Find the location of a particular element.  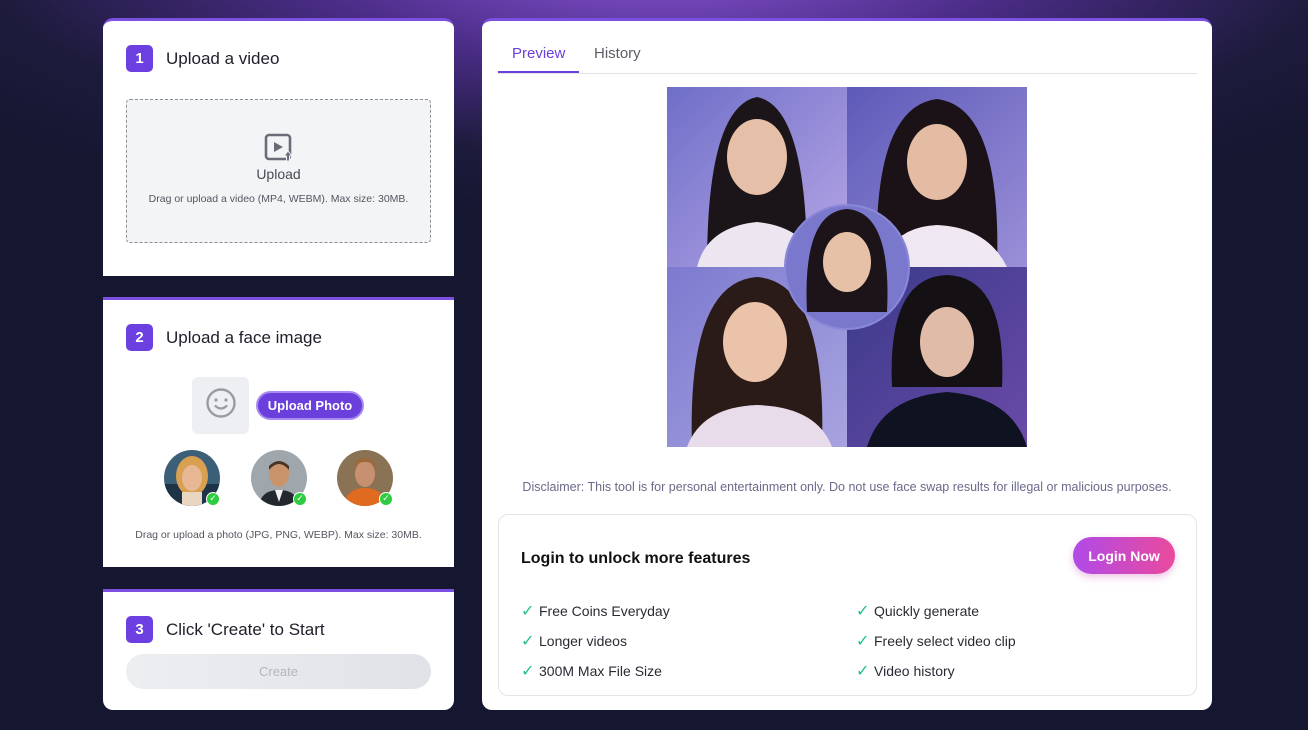

feature-item: ✓ Video history is located at coordinates (905, 671).